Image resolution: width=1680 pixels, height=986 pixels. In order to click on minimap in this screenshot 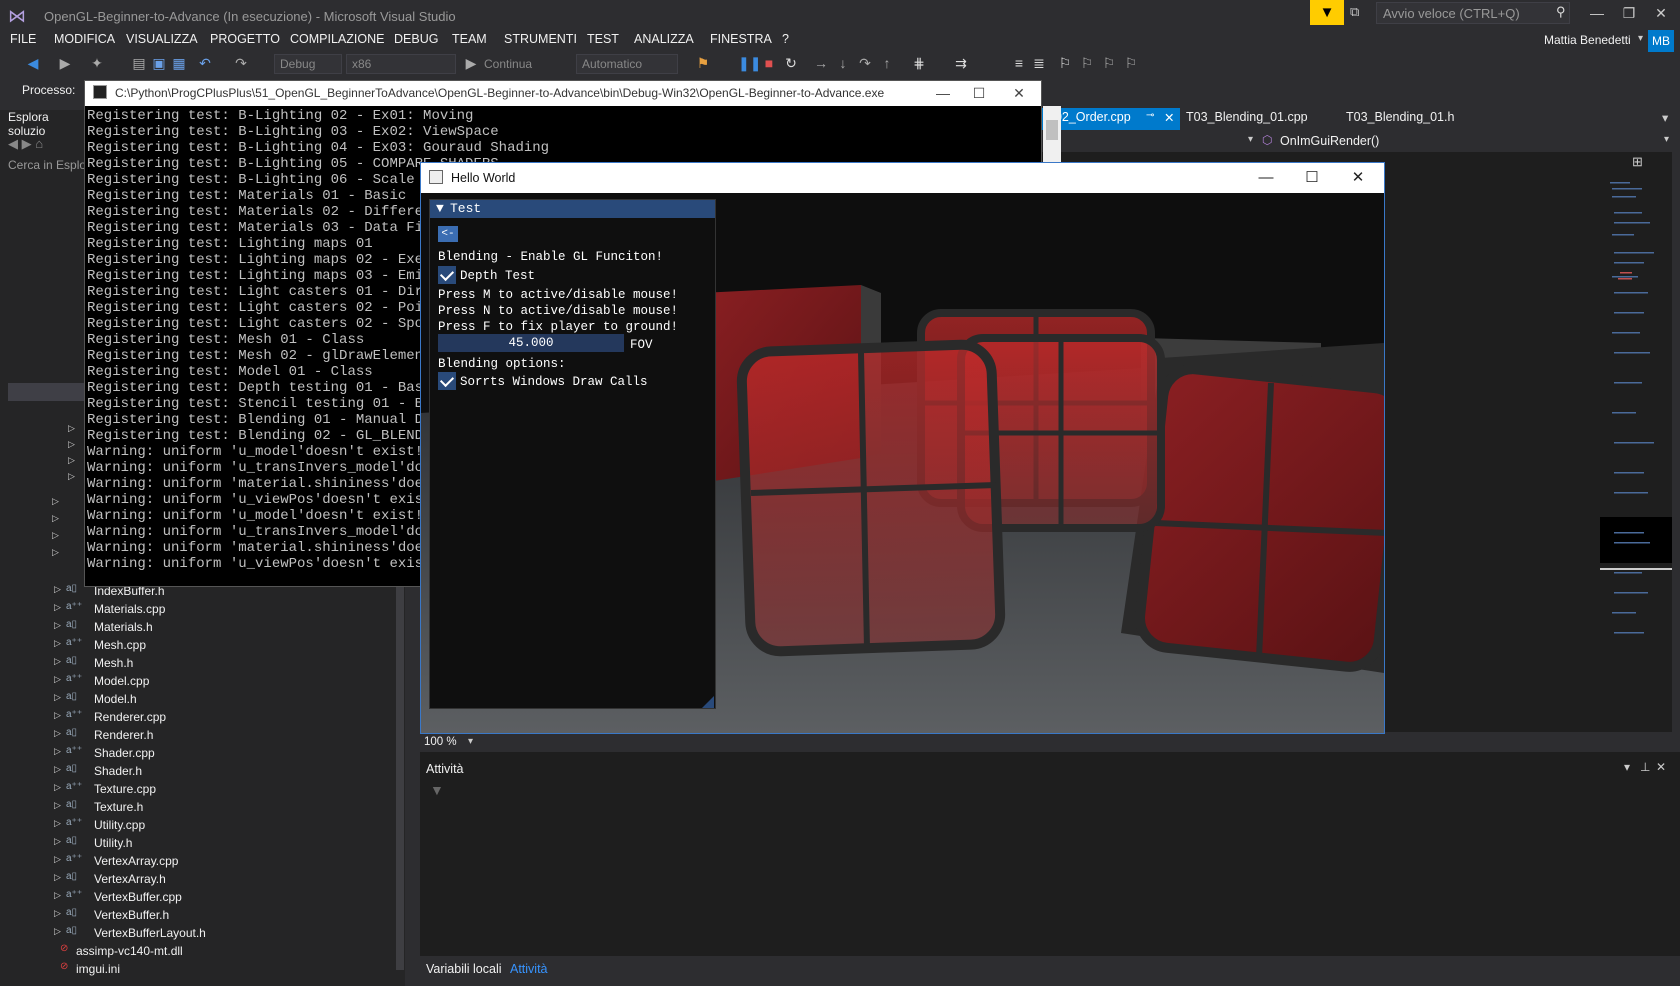, I will do `click(1636, 442)`.